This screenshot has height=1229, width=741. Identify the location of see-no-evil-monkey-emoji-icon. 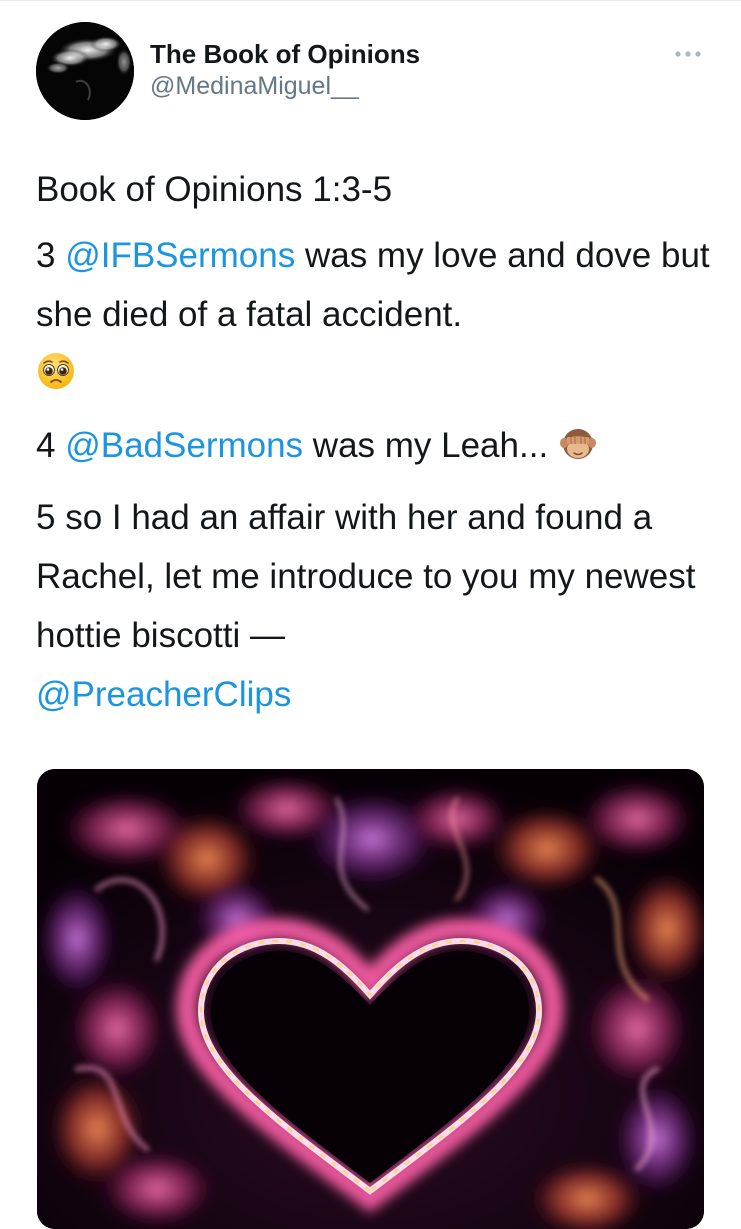
(578, 451).